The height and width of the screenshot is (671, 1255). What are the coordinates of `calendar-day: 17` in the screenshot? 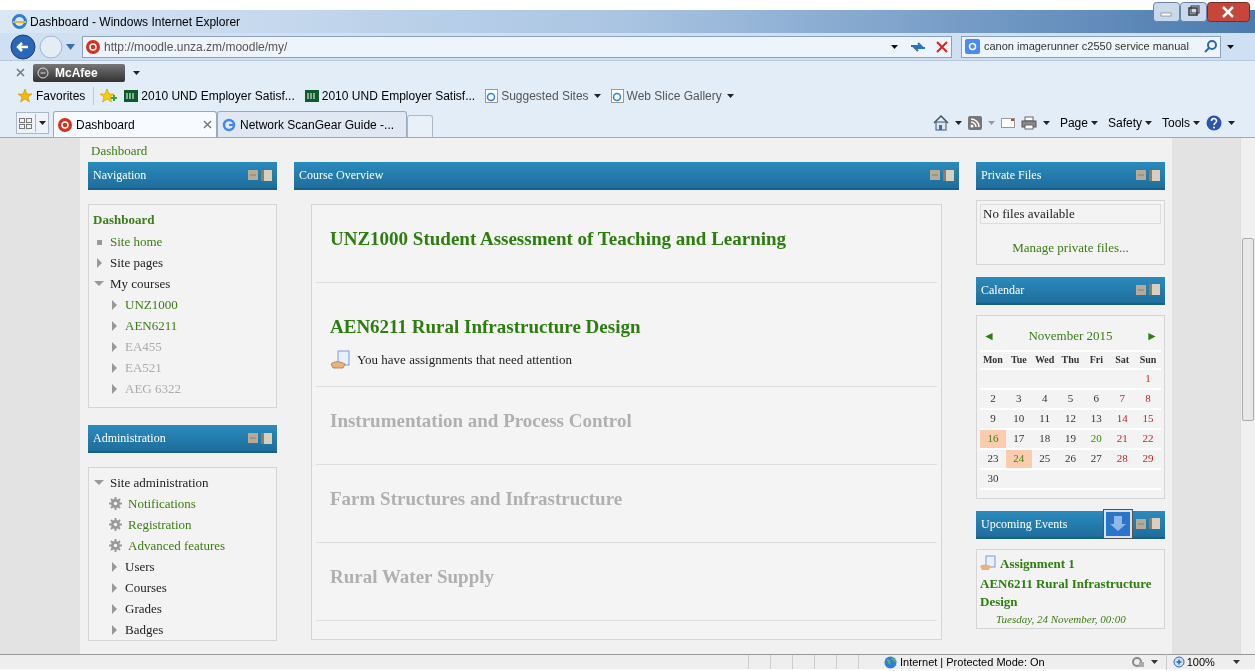 It's located at (1018, 438).